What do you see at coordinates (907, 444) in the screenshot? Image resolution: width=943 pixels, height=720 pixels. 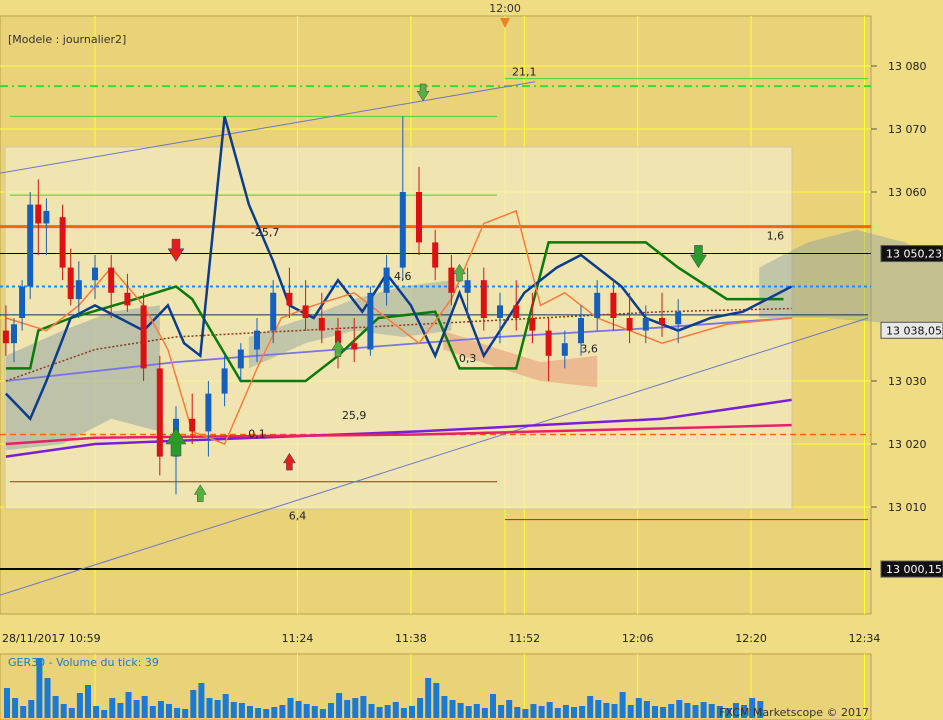 I see `y-tick-label: 13 020` at bounding box center [907, 444].